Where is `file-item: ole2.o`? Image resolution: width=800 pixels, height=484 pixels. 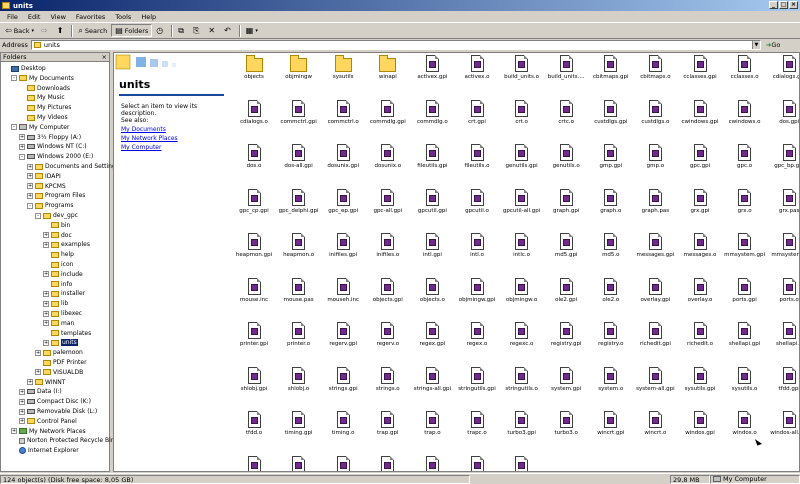
file-item: ole2.o is located at coordinates (611, 290).